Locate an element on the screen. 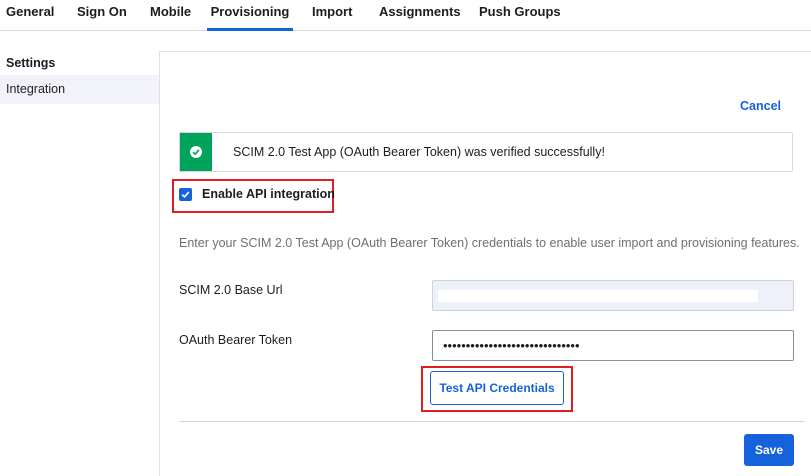  base-url-label: SCIM 2.0 Base Url is located at coordinates (231, 290).